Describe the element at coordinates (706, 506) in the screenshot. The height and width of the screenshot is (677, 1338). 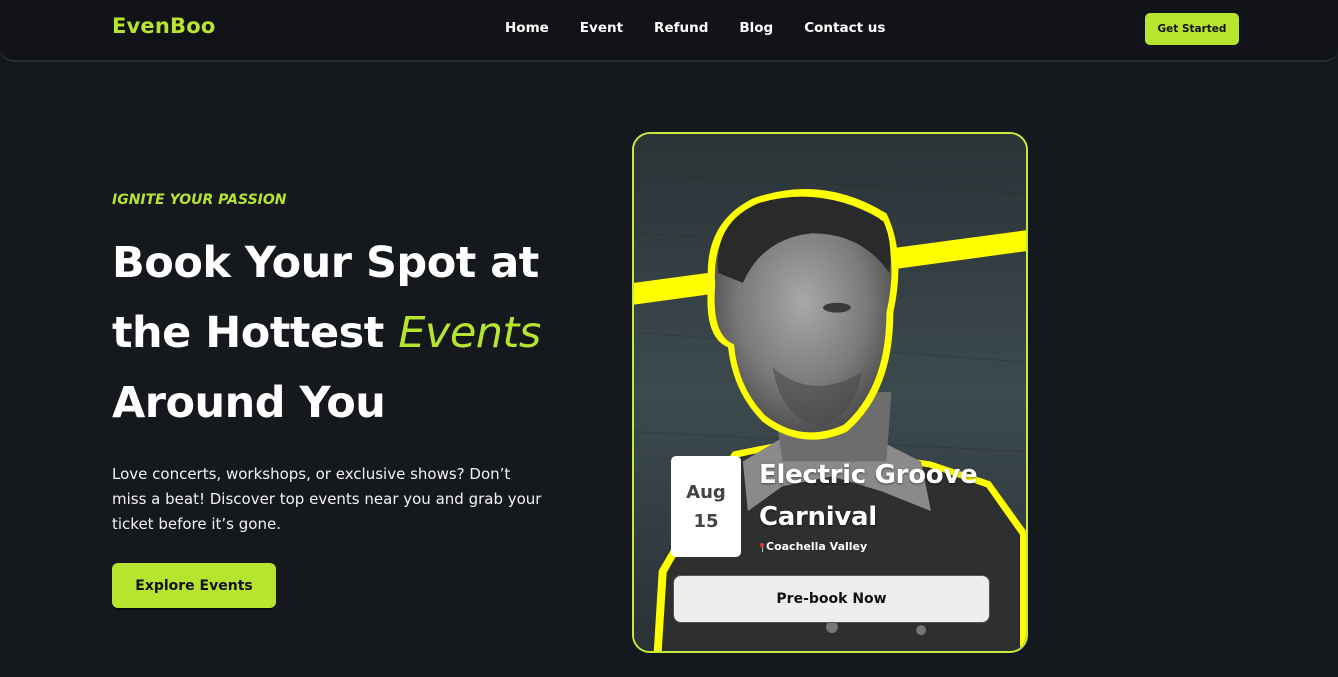
I see `event-date-badge: Aug 15` at that location.